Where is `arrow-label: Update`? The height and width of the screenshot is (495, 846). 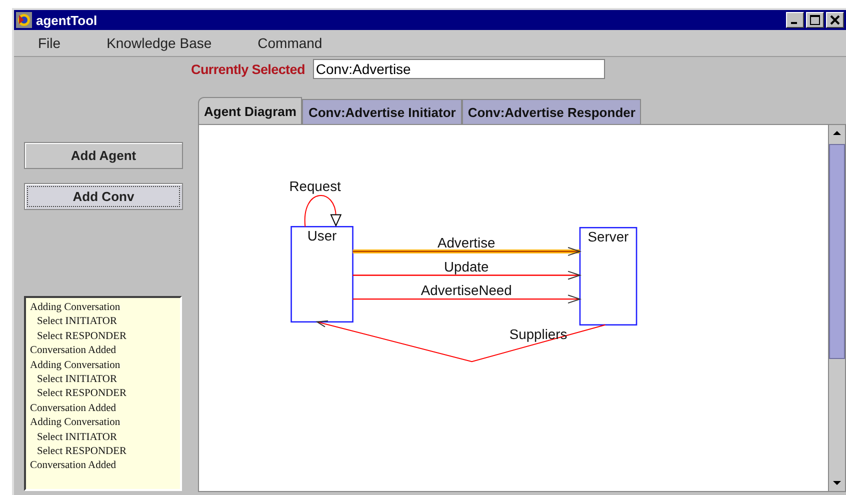
arrow-label: Update is located at coordinates (466, 266).